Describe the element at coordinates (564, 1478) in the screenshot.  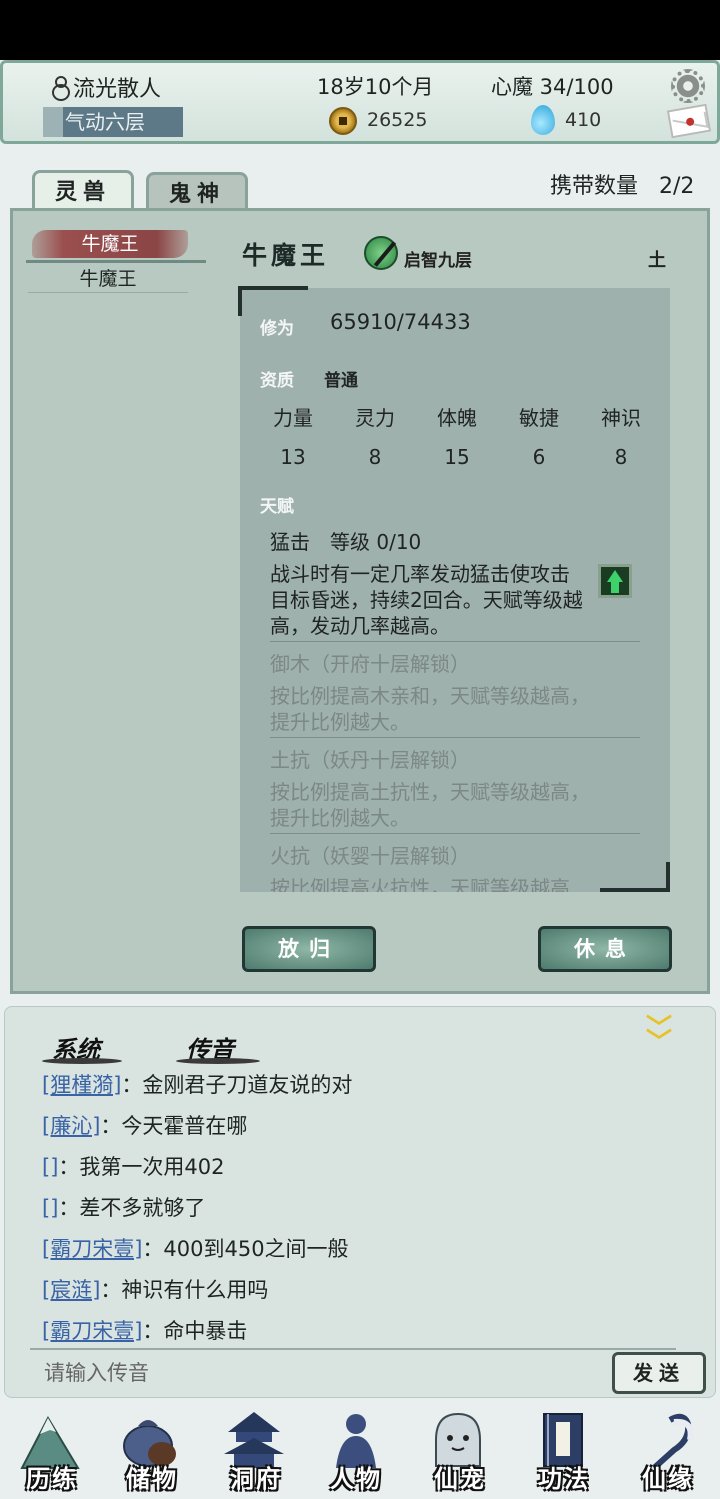
I see `nav-label: 功法` at that location.